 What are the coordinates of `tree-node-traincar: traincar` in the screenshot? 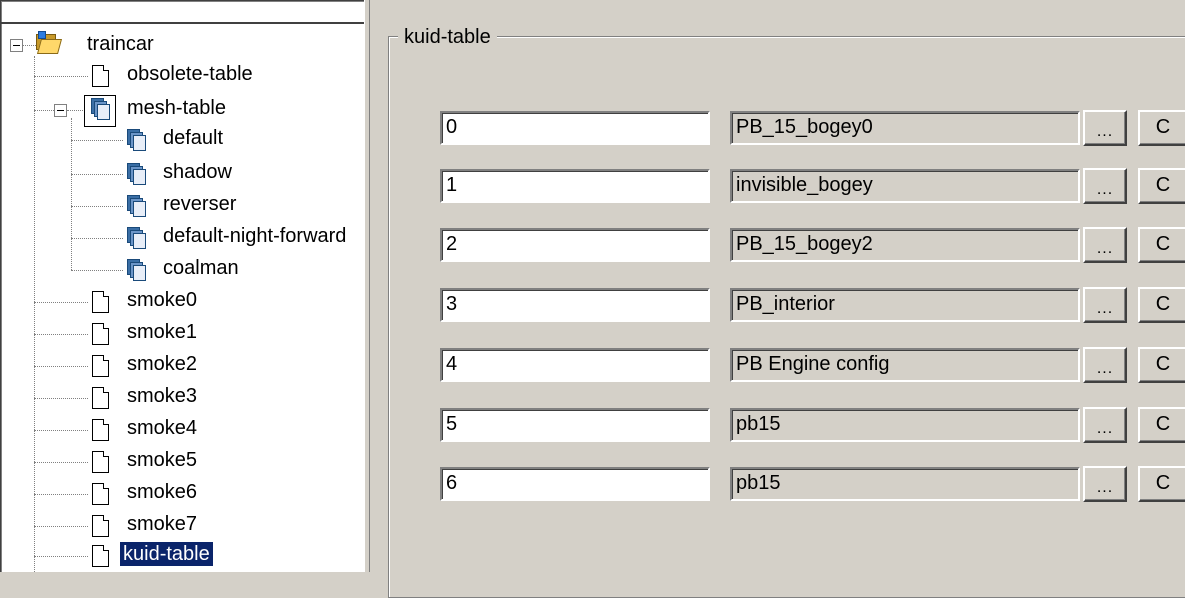 It's located at (182, 45).